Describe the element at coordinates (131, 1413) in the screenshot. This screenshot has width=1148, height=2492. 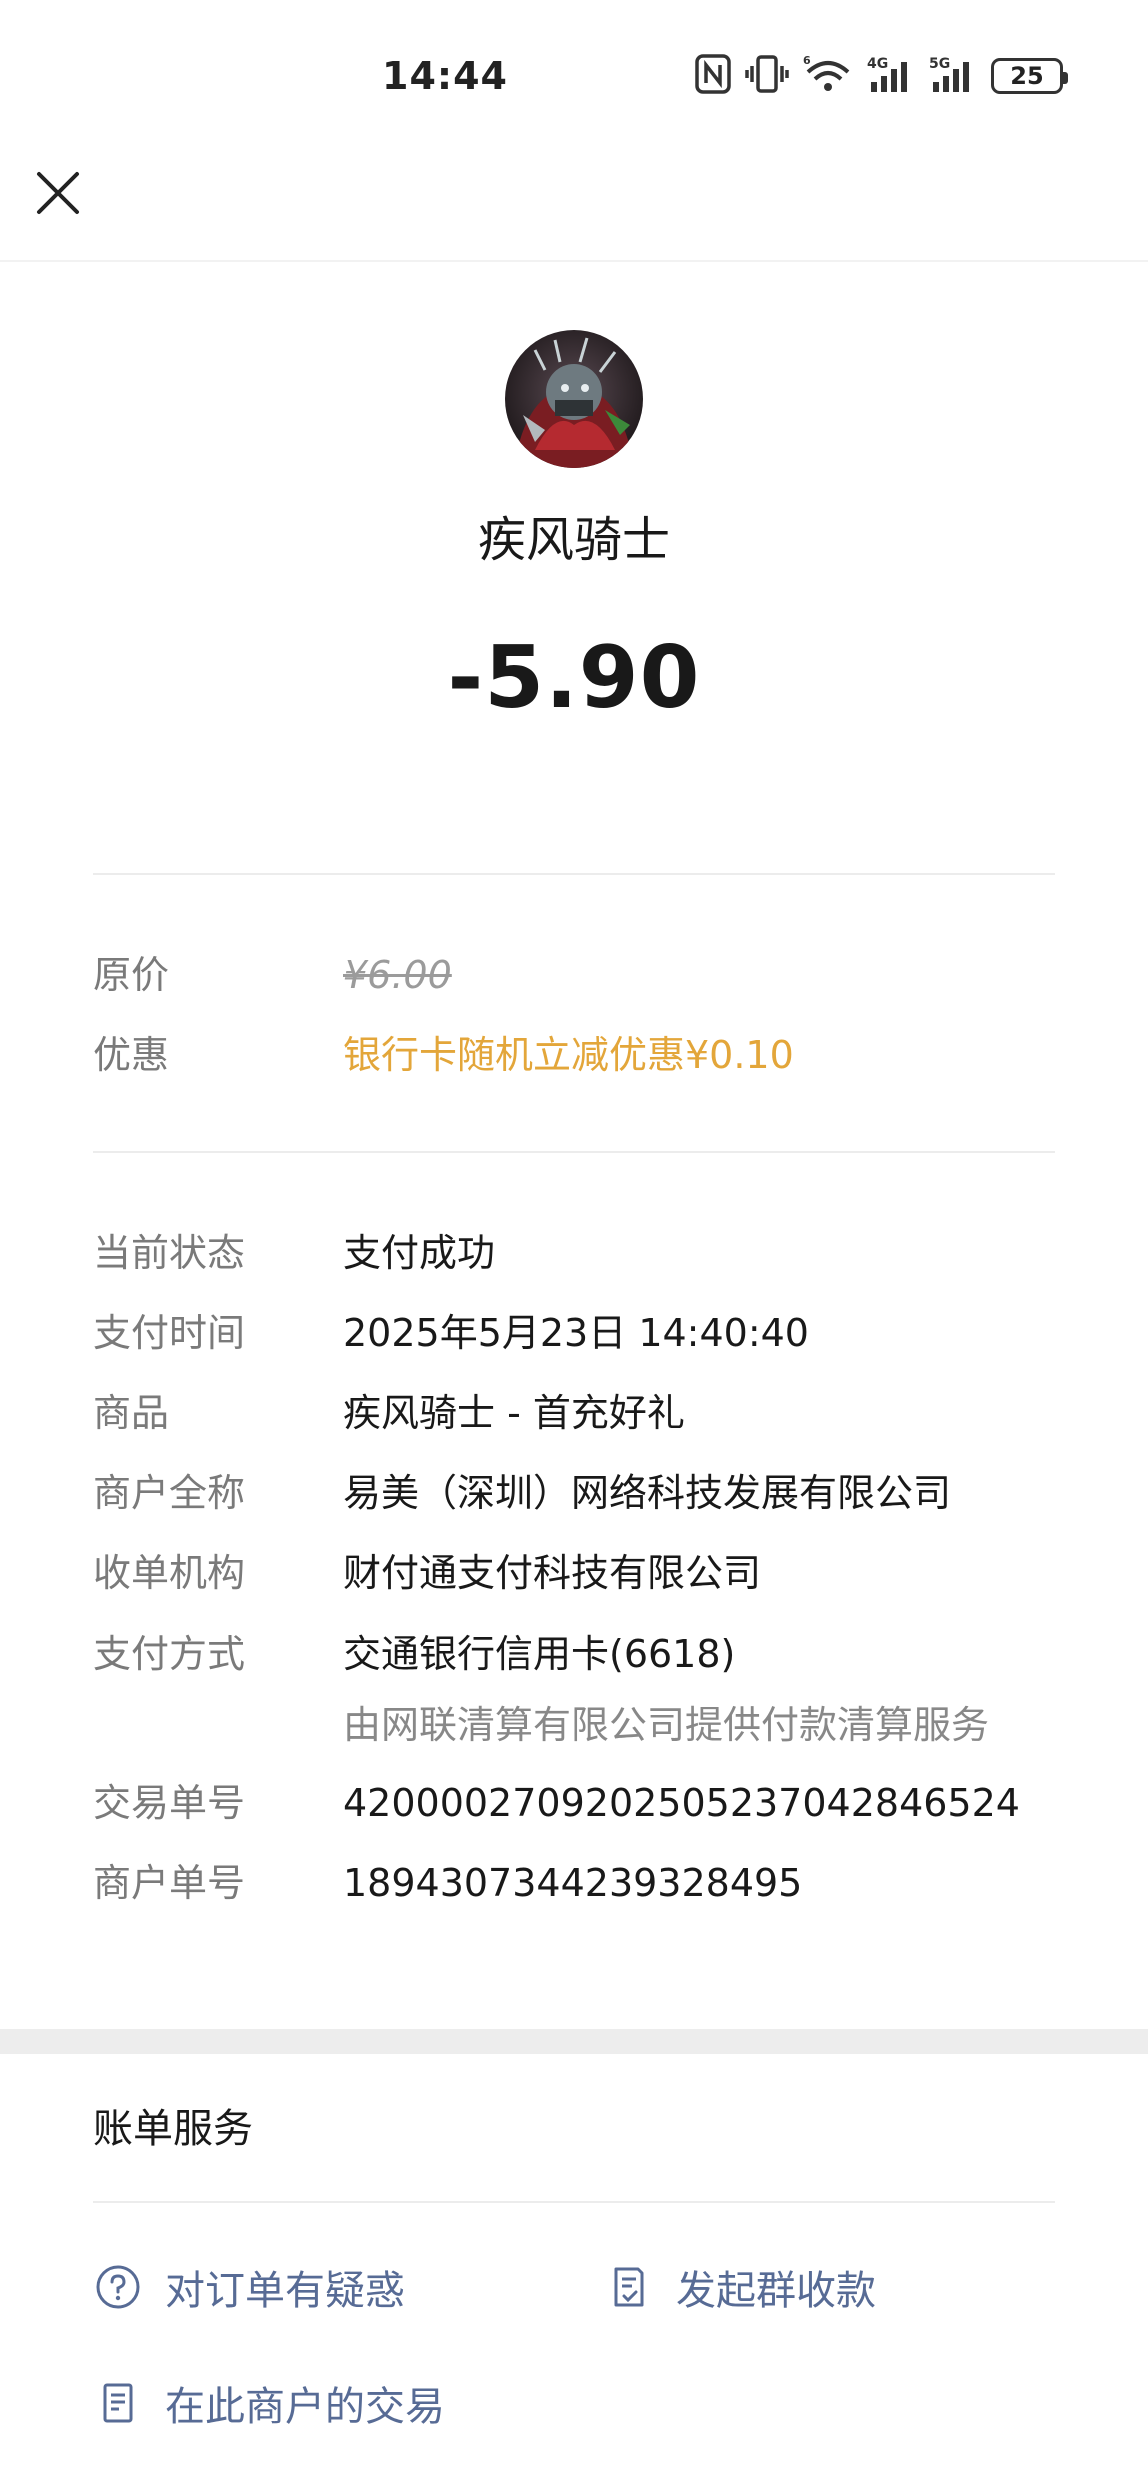
I see `detail-label: 商品` at that location.